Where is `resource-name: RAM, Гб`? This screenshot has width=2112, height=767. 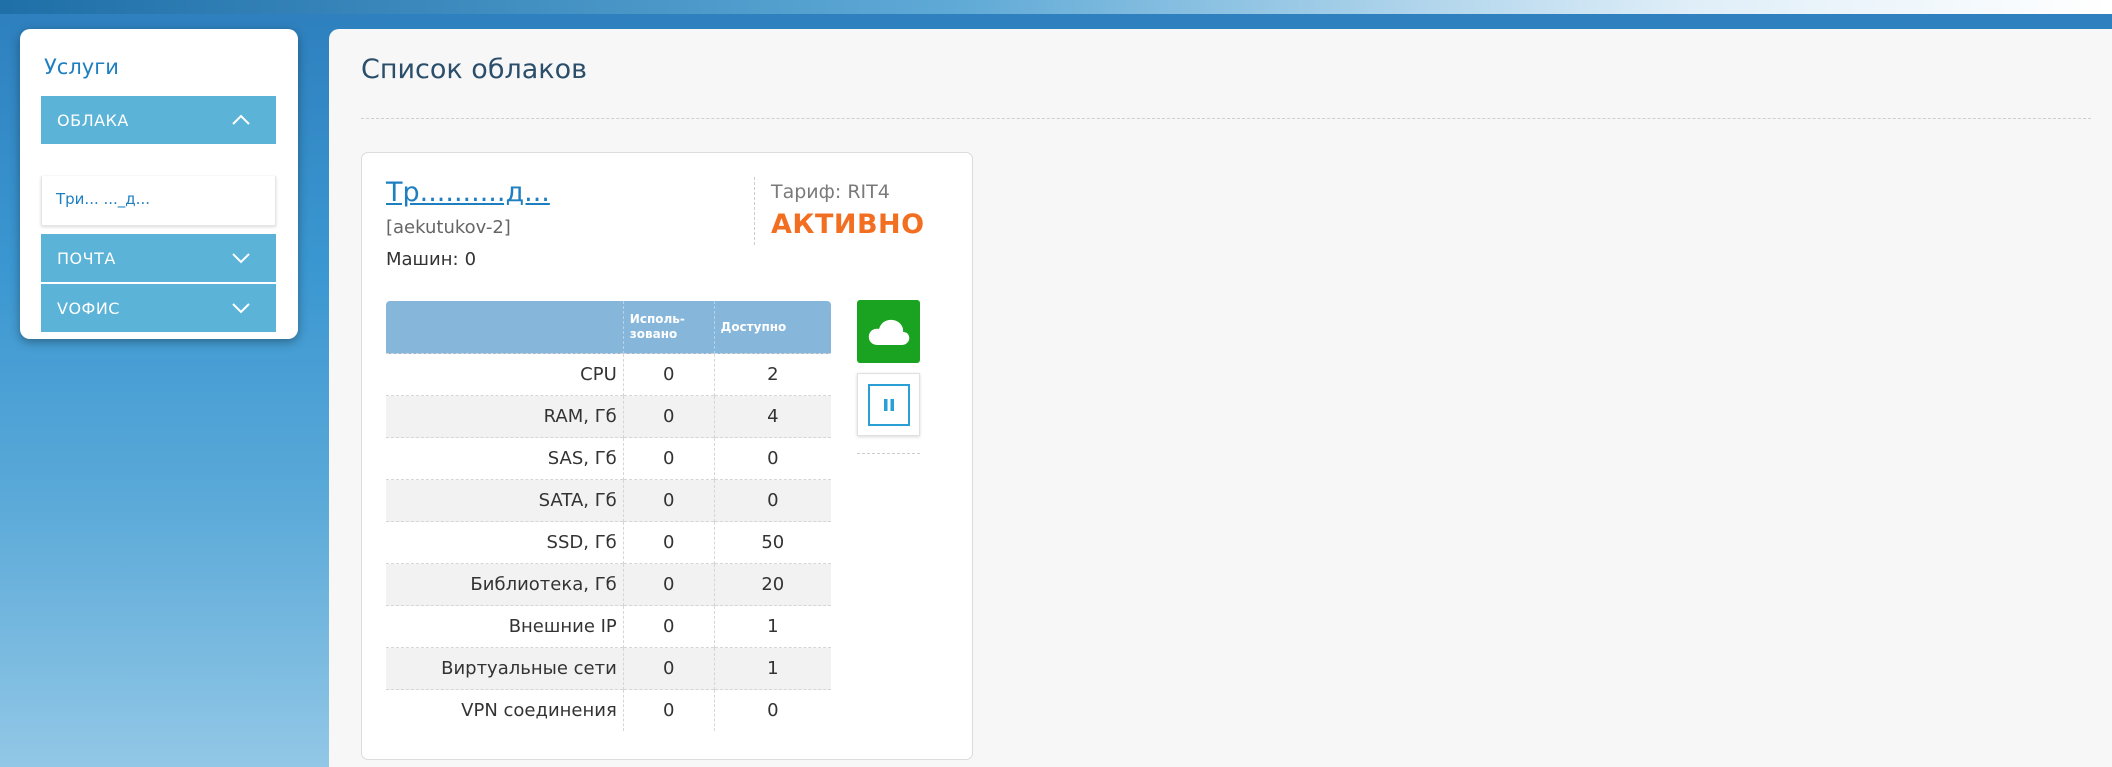 resource-name: RAM, Гб is located at coordinates (505, 416).